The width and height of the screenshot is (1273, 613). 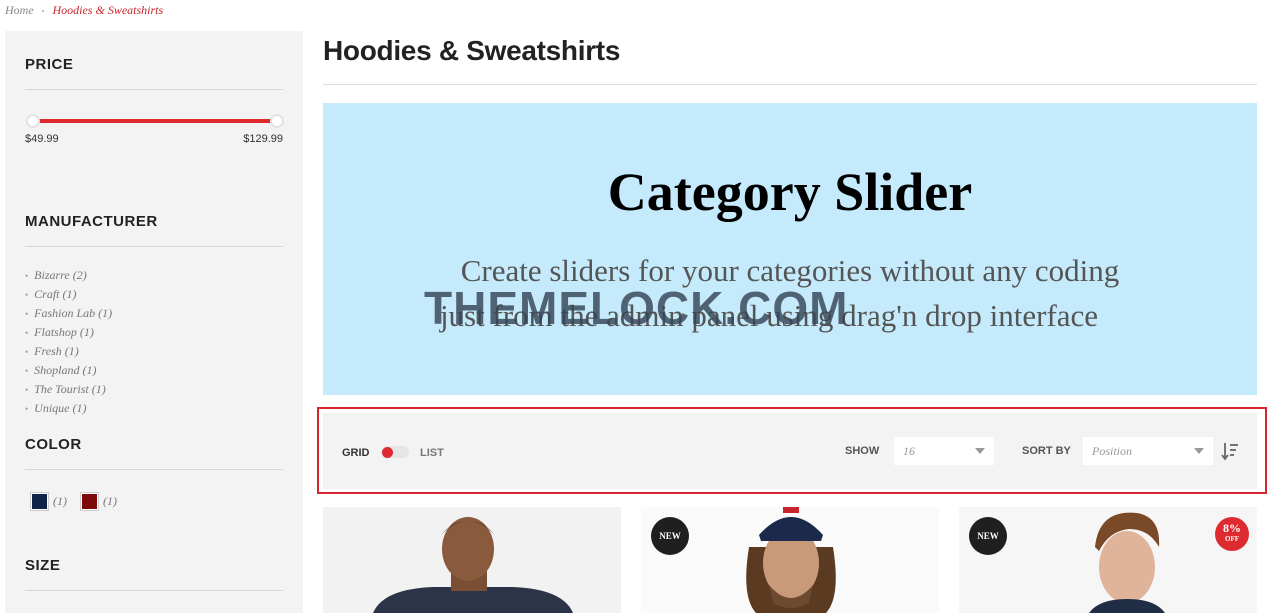 I want to click on price-max-value: $129.99, so click(x=263, y=139).